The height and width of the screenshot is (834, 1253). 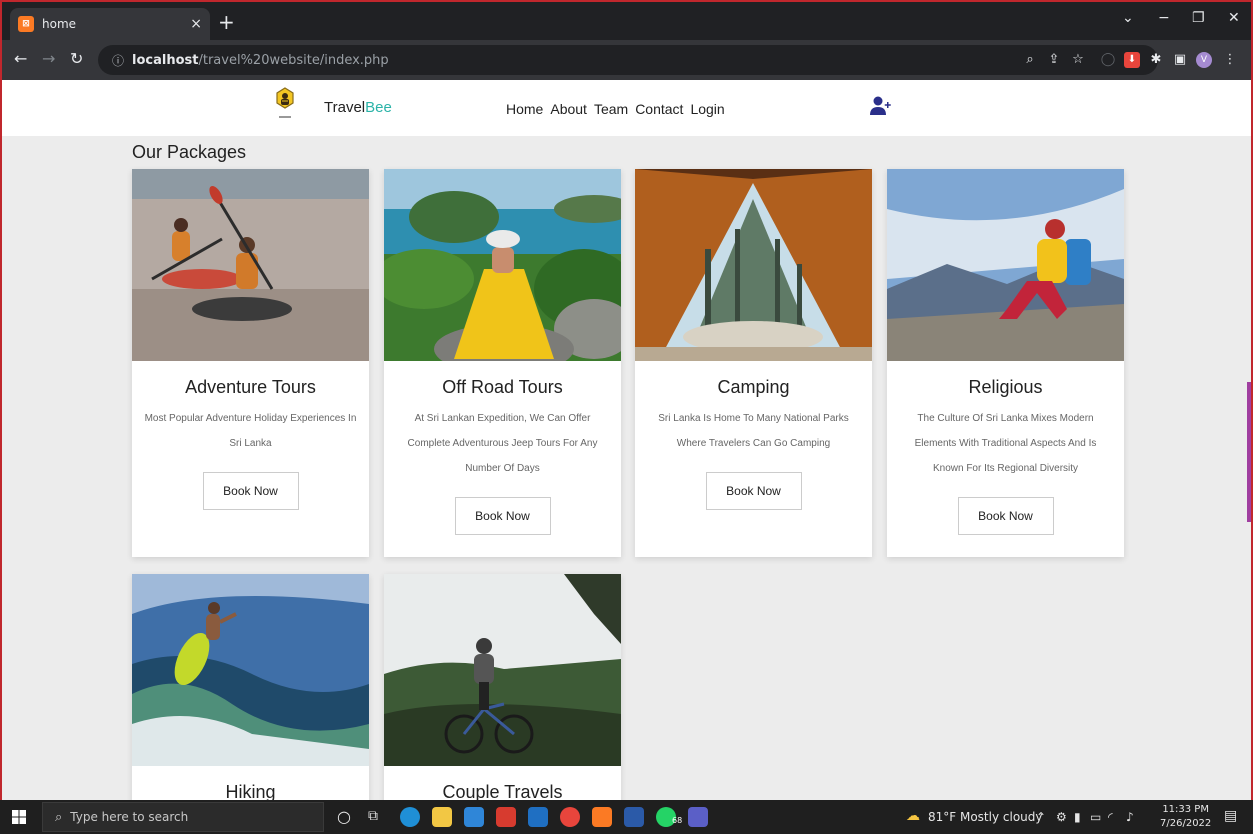 I want to click on nav-about: About, so click(x=568, y=109).